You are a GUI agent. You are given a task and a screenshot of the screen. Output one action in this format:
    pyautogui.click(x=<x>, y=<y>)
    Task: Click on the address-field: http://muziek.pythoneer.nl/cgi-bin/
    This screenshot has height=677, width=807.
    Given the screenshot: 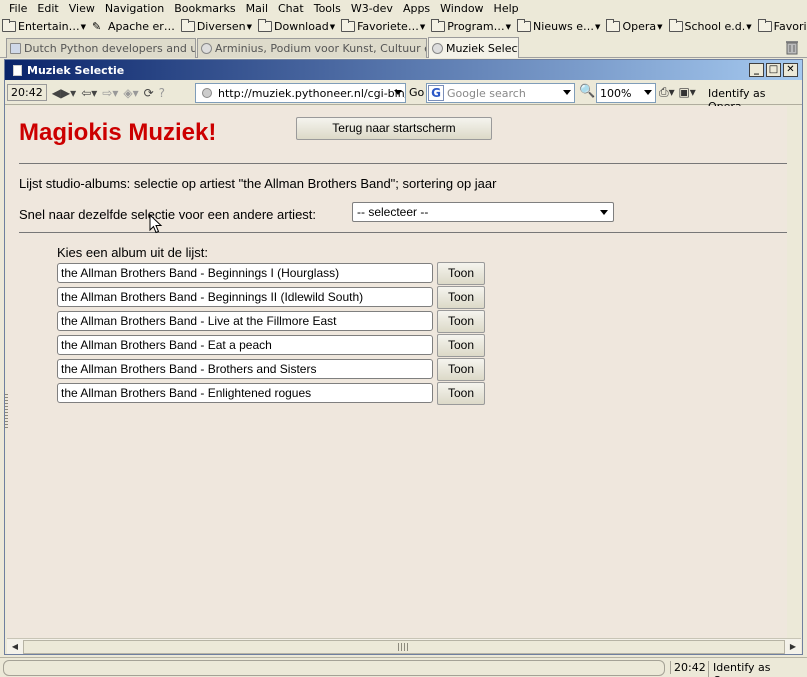 What is the action you would take?
    pyautogui.click(x=300, y=93)
    